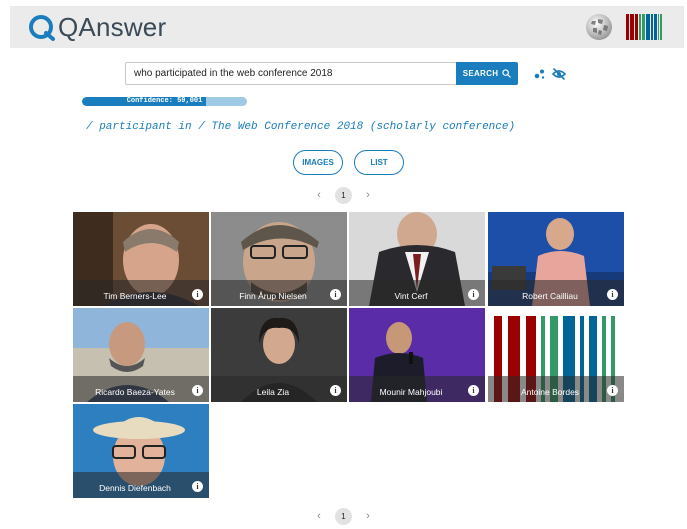 The width and height of the screenshot is (687, 529). What do you see at coordinates (506, 73) in the screenshot?
I see `search-icon` at bounding box center [506, 73].